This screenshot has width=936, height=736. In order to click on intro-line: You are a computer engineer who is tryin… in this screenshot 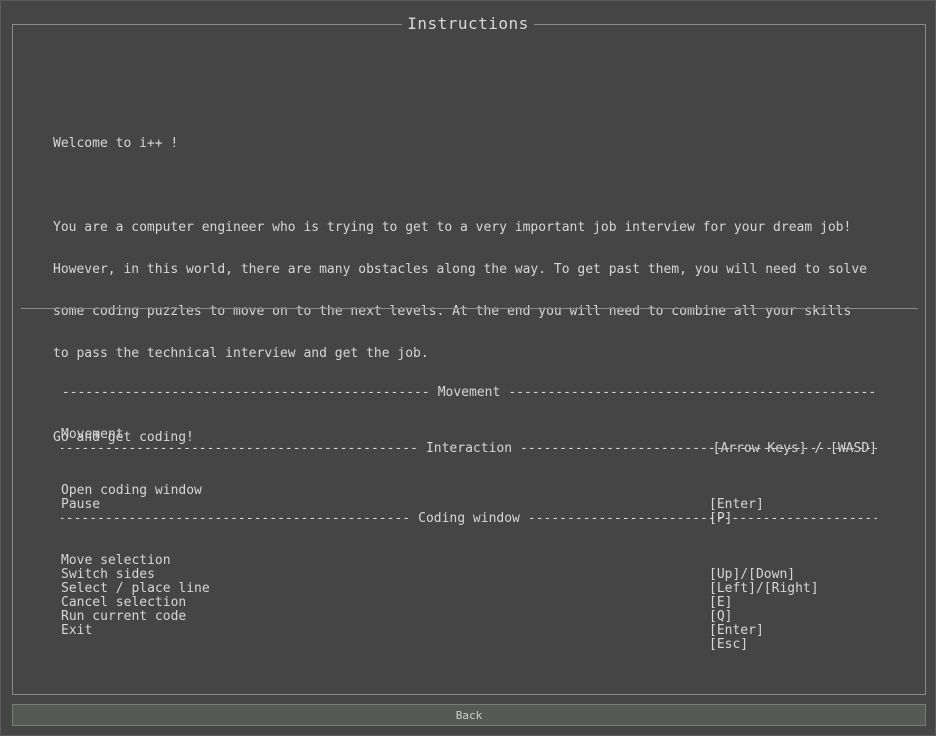, I will do `click(452, 227)`.